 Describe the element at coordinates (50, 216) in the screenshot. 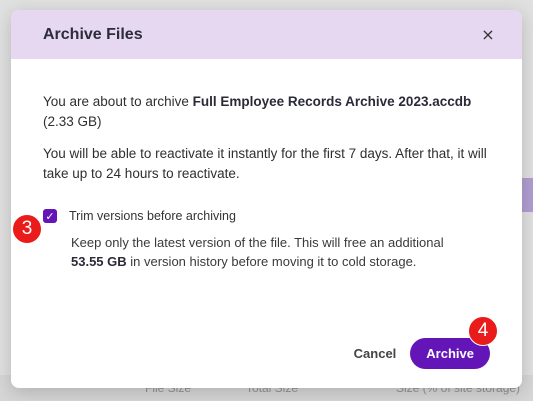

I see `trim-versions-checkbox: ✓` at that location.